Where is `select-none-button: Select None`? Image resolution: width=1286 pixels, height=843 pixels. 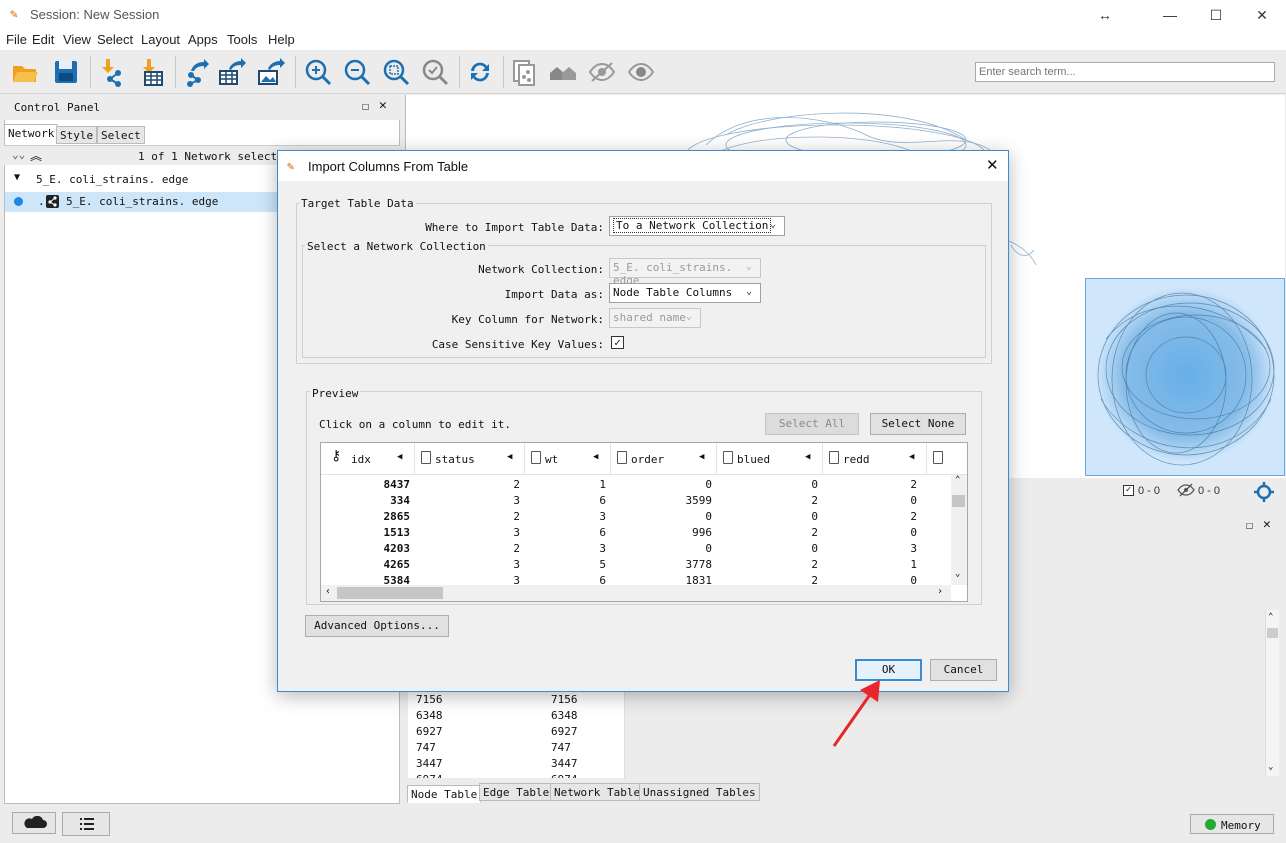
select-none-button: Select None is located at coordinates (918, 424).